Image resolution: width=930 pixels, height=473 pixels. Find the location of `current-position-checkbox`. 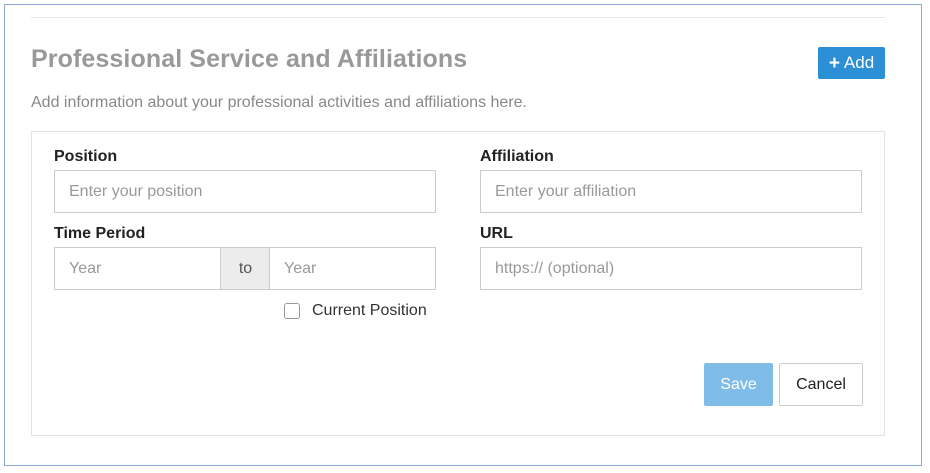

current-position-checkbox is located at coordinates (292, 311).